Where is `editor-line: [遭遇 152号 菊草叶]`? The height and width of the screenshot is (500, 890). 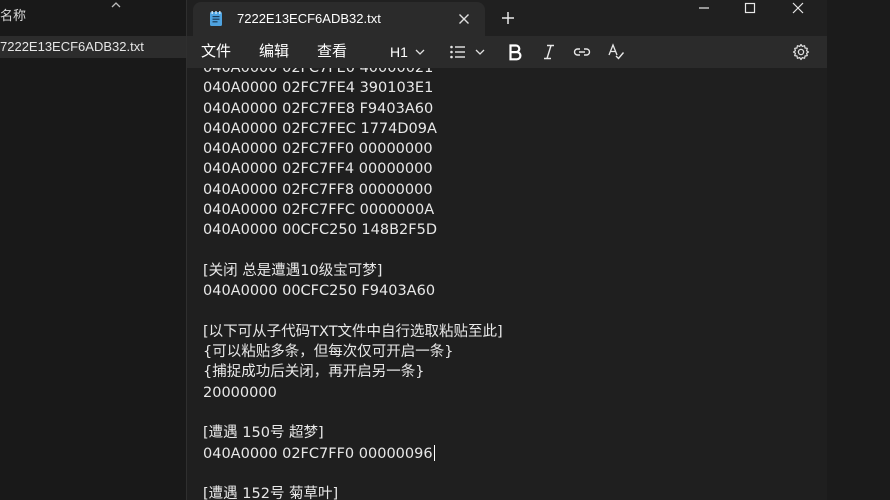
editor-line: [遭遇 152号 菊草叶] is located at coordinates (271, 493).